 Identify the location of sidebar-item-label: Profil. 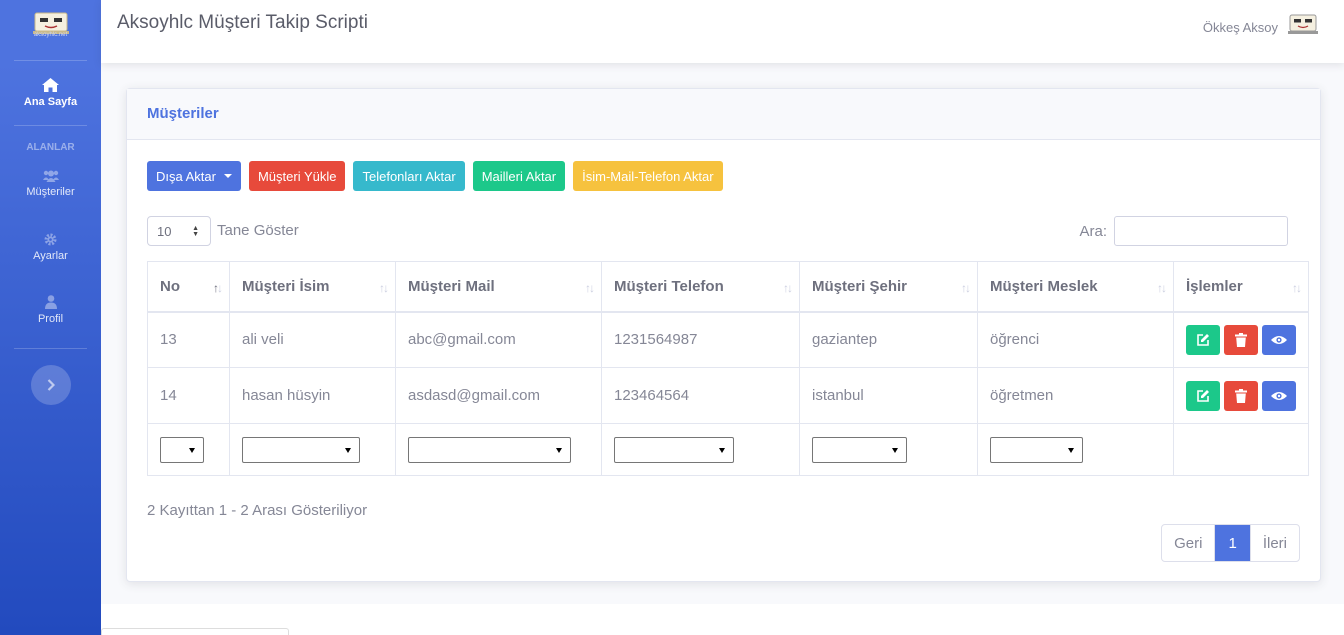
(50, 319).